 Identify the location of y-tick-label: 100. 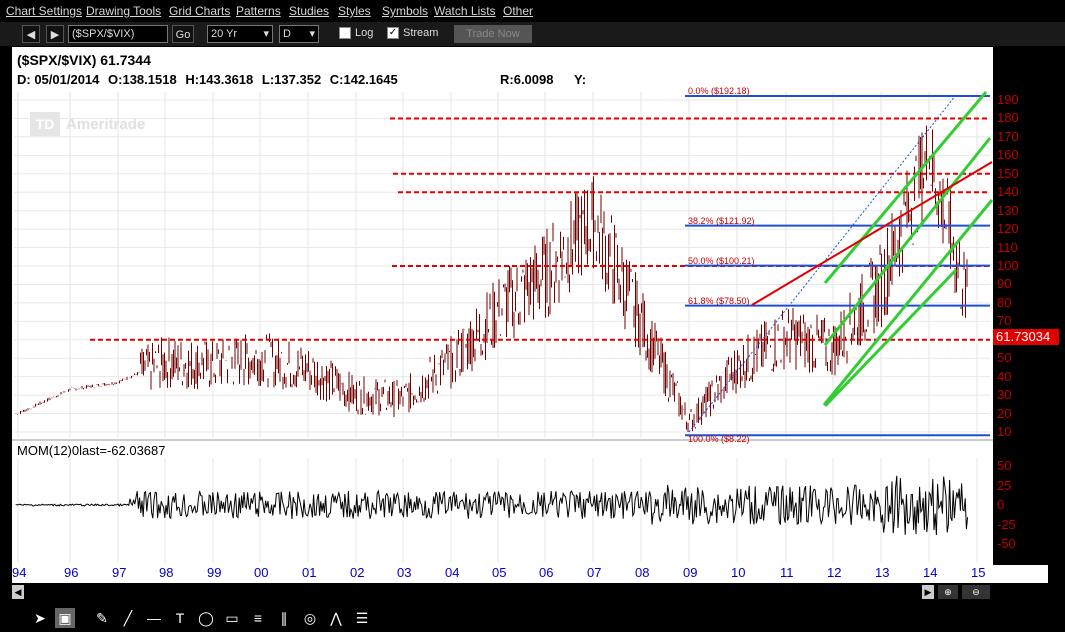
(1008, 265).